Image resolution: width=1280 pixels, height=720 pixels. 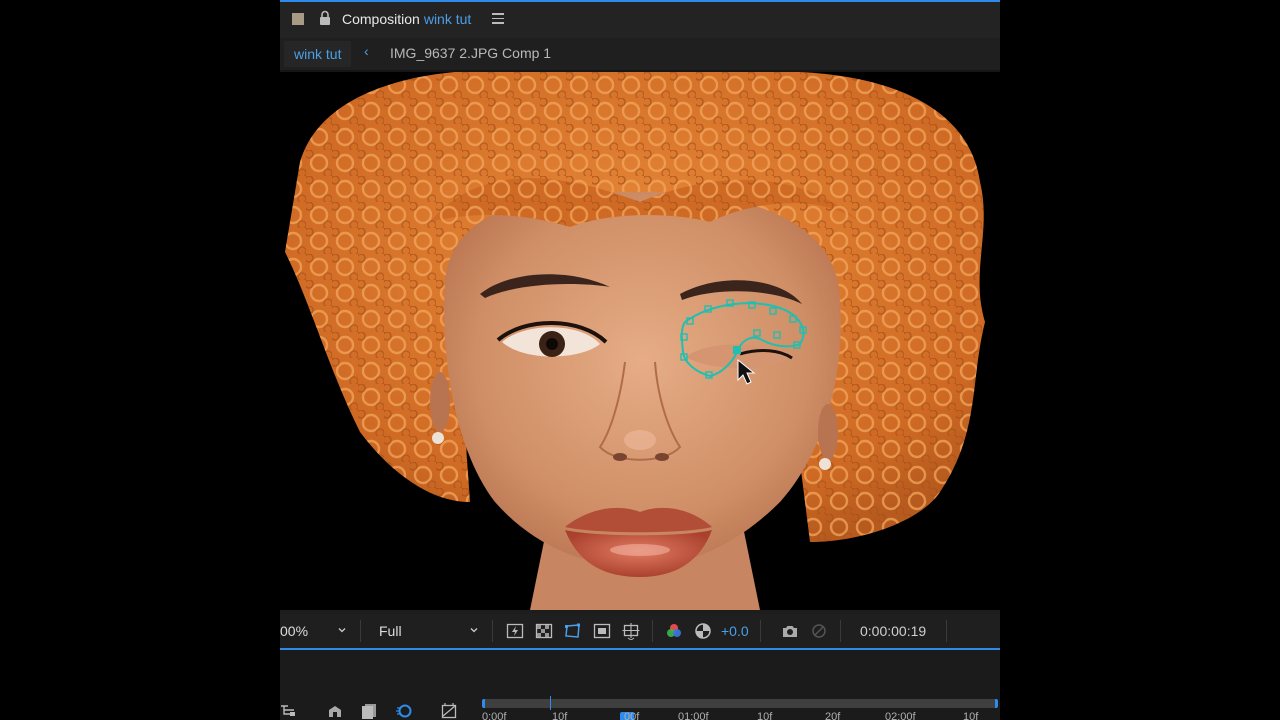 What do you see at coordinates (449, 711) in the screenshot?
I see `graph-editor-icon` at bounding box center [449, 711].